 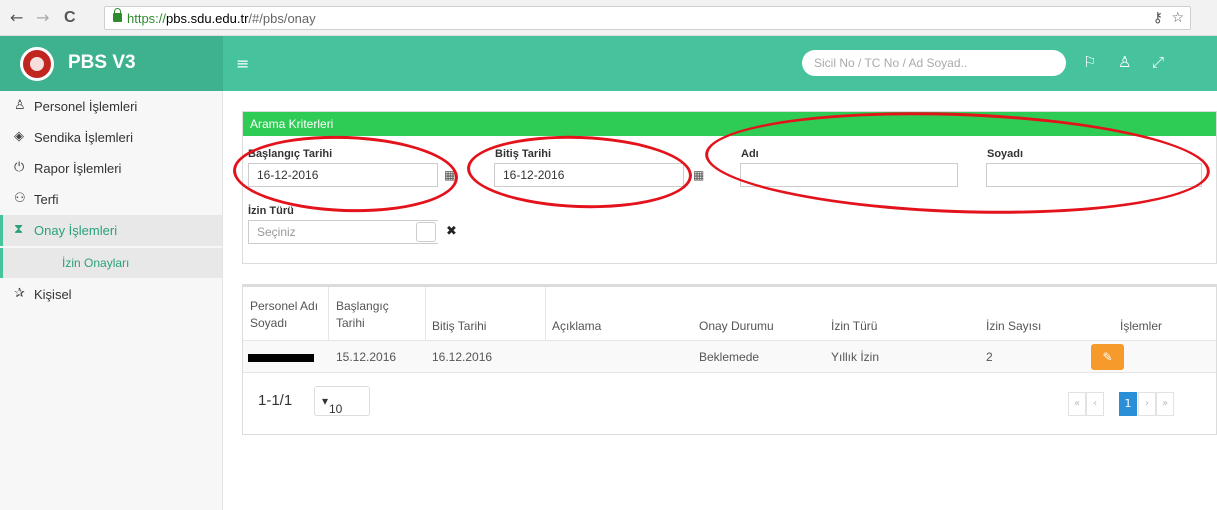 I want to click on pin-icon: ✰, so click(x=19, y=293).